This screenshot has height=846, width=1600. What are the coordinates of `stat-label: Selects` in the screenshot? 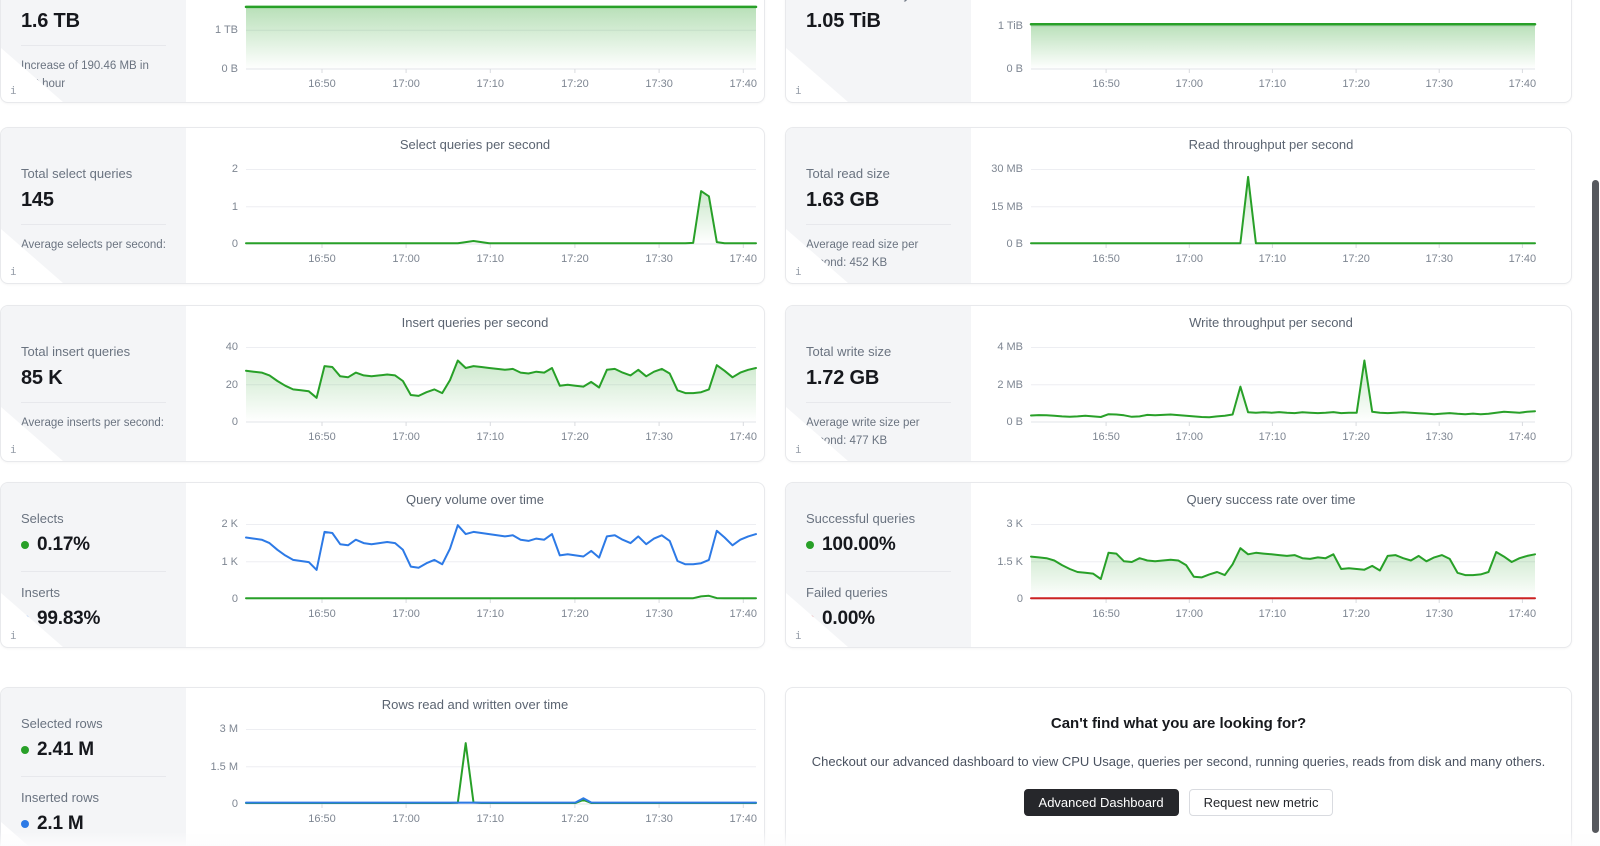 It's located at (42, 518).